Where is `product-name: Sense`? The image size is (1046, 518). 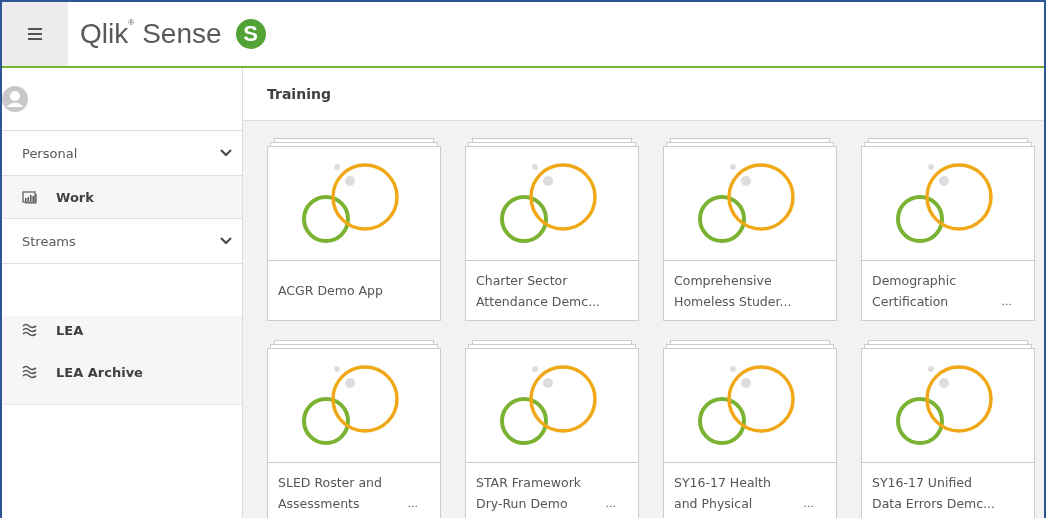 product-name: Sense is located at coordinates (182, 34).